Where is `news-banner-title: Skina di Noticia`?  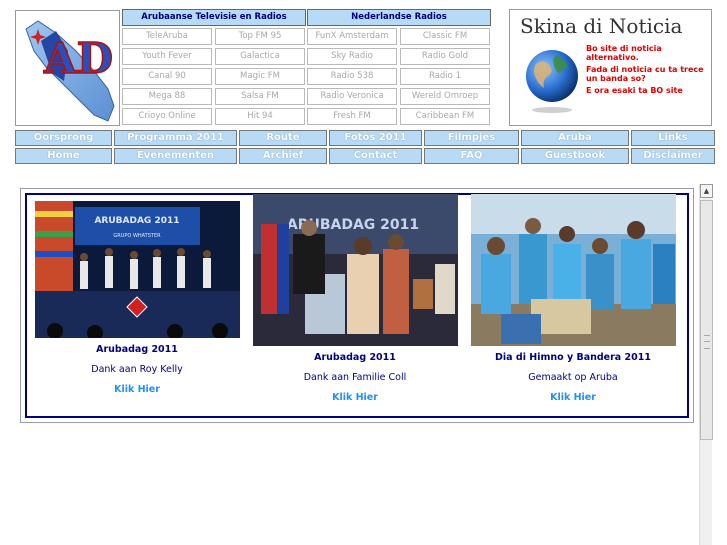 news-banner-title: Skina di Noticia is located at coordinates (601, 26).